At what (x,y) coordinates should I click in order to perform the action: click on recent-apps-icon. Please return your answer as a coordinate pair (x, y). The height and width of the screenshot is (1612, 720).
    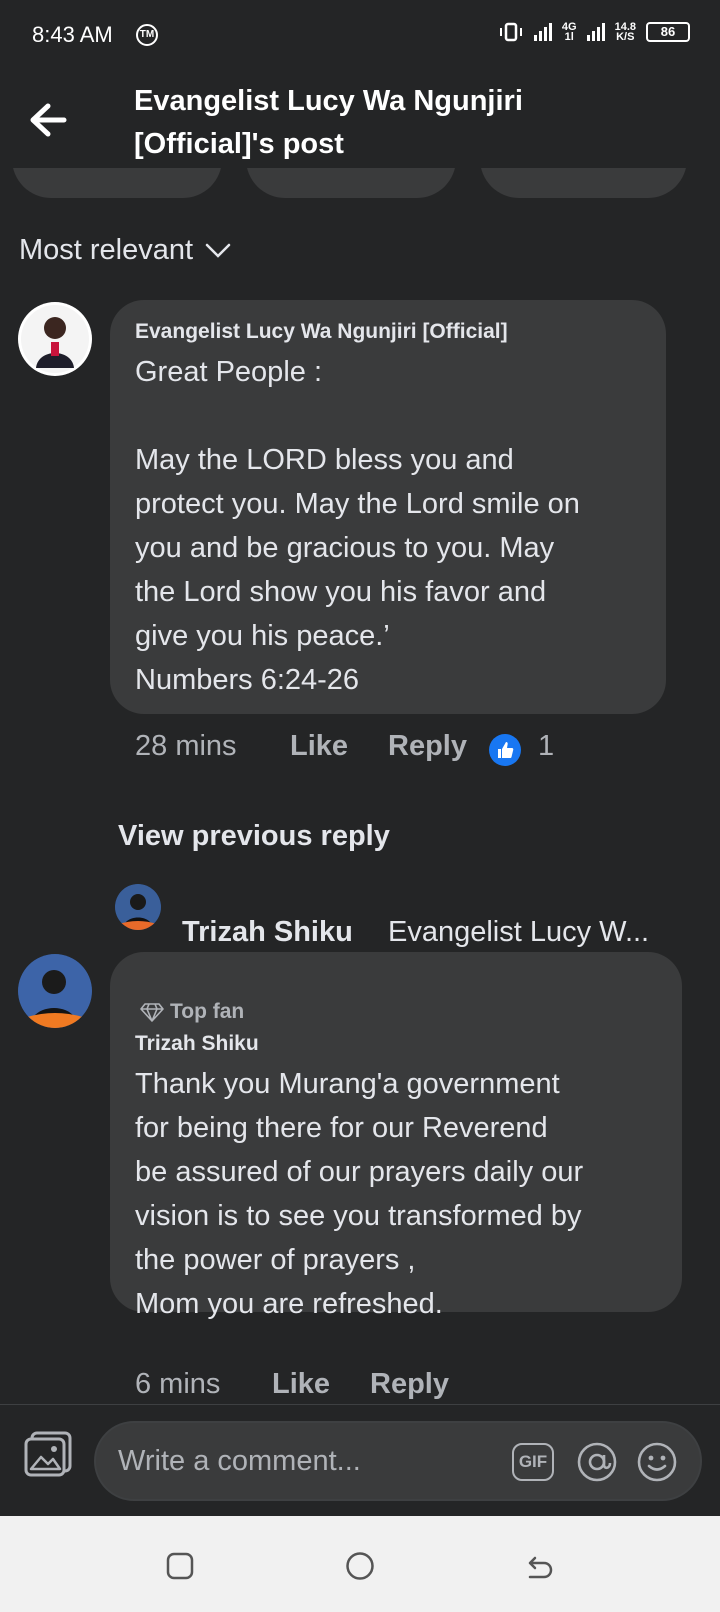
    Looking at the image, I should click on (180, 1566).